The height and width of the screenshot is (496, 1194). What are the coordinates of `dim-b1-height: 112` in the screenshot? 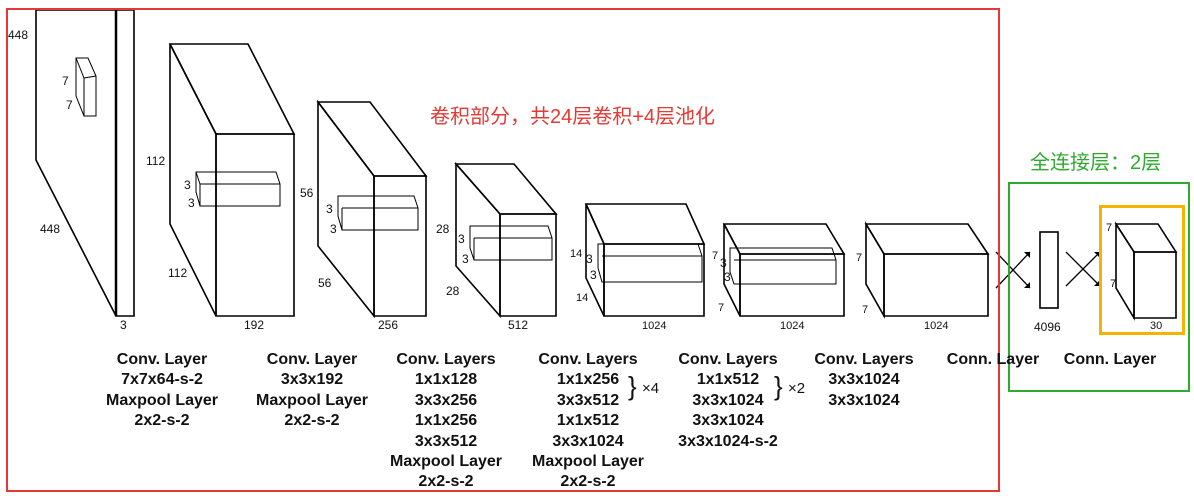 It's located at (156, 161).